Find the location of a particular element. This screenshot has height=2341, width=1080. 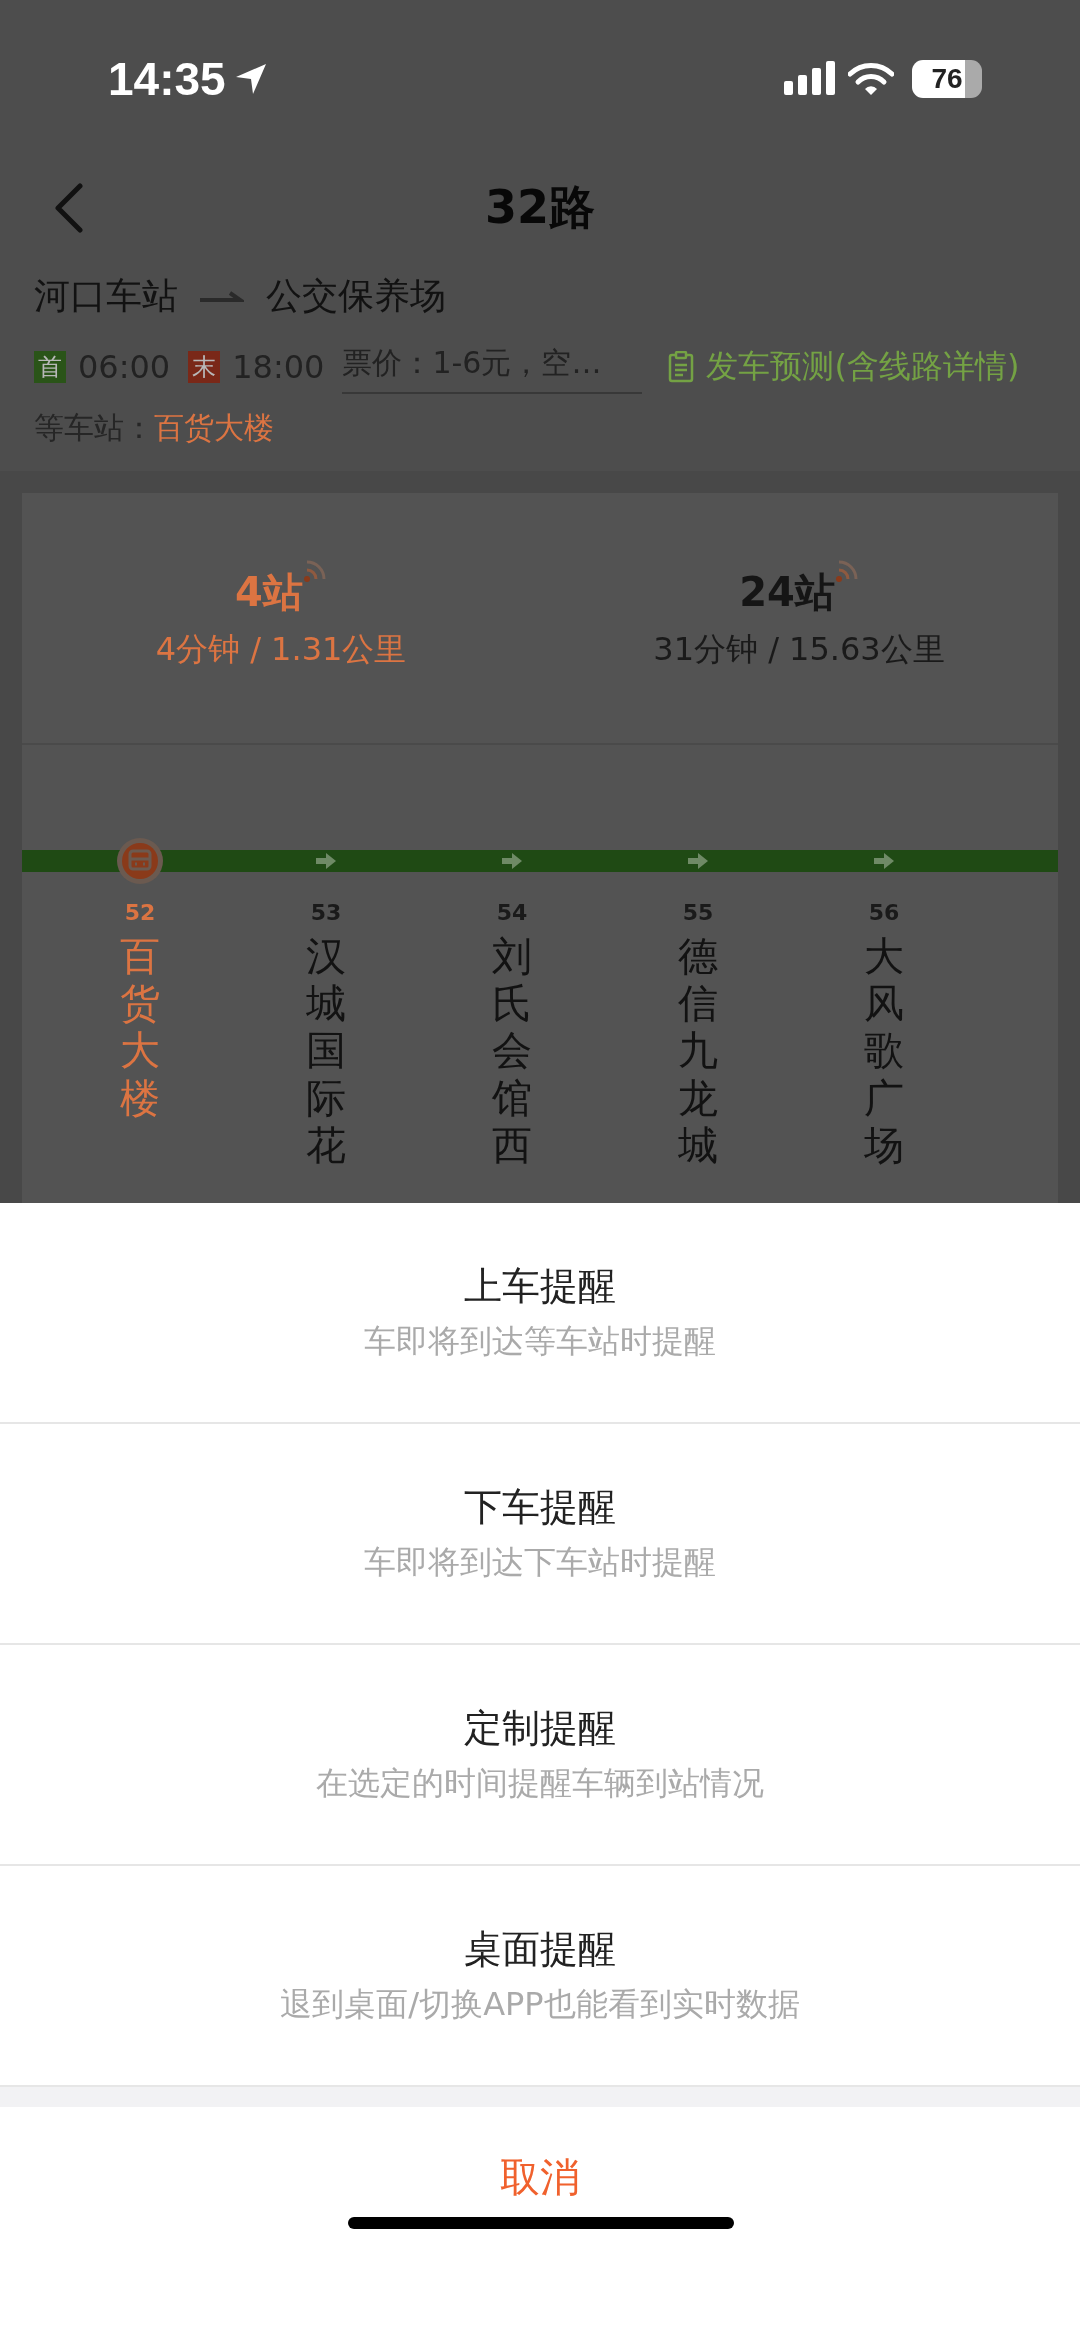

station-name: 汉城国际花 is located at coordinates (326, 1051).